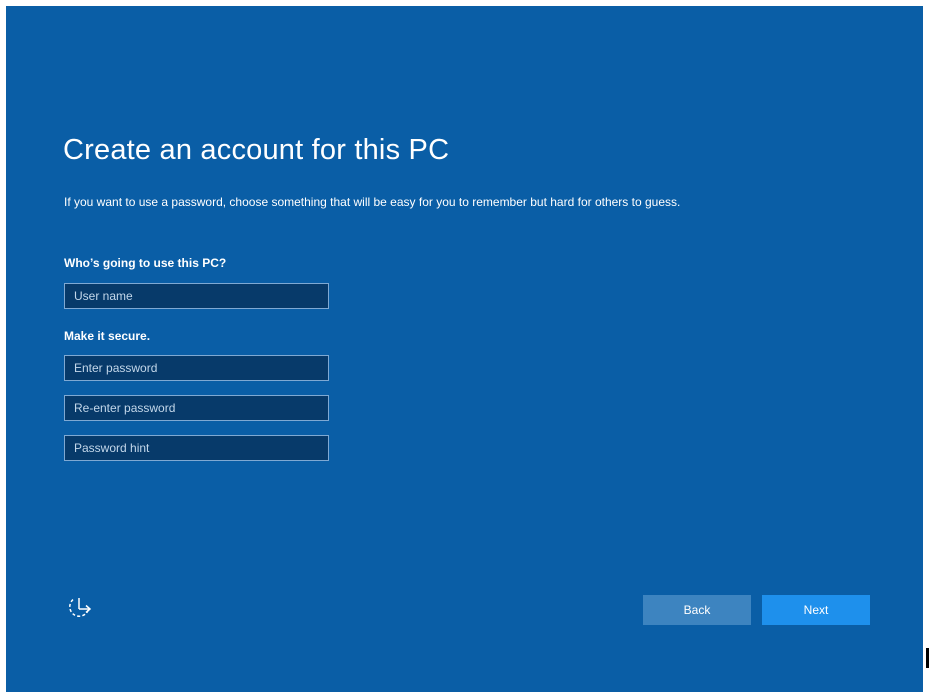 The image size is (929, 698). Describe the element at coordinates (816, 610) in the screenshot. I see `next-button: Next` at that location.